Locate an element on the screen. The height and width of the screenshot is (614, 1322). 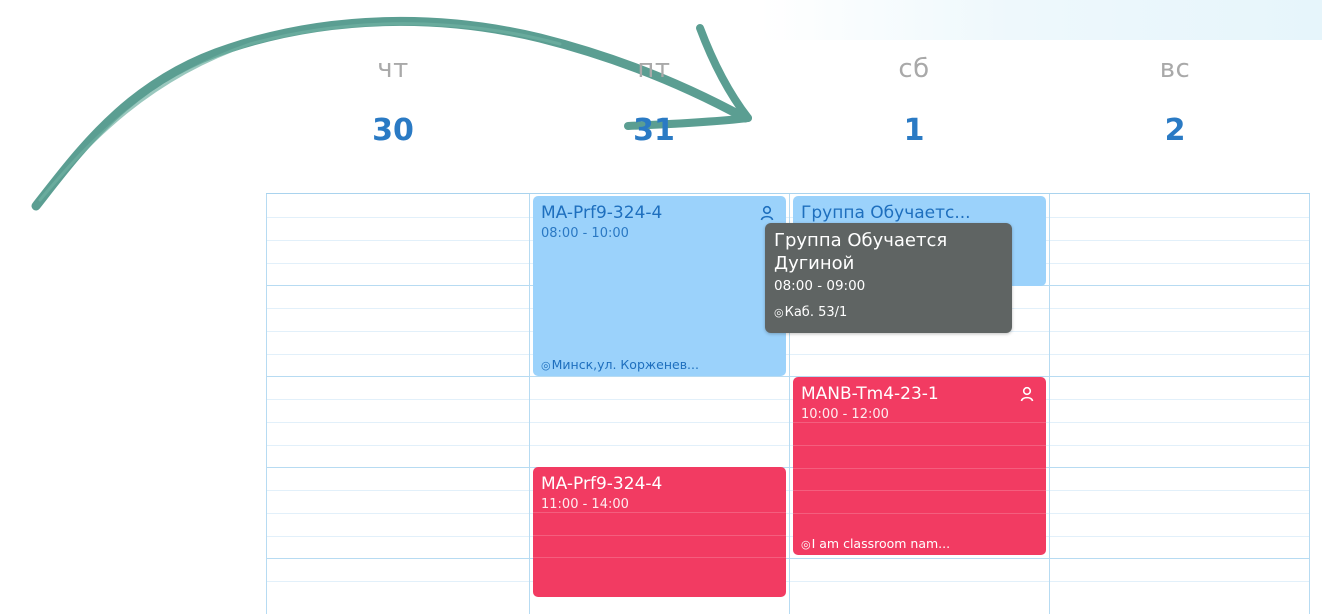
day-number-fri: 31 is located at coordinates (654, 130).